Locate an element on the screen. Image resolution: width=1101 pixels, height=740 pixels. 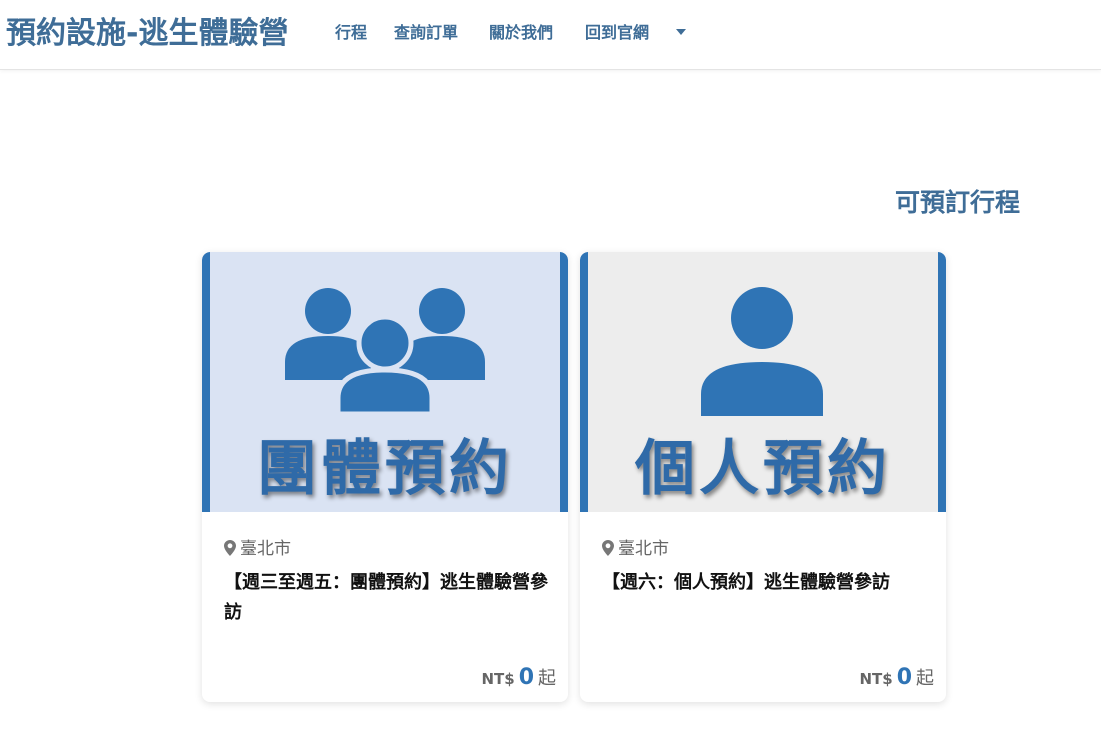
navbar: 預約設施-逃生體驗營 行程 查詢訂單 關於我們 回到官網 is located at coordinates (550, 35).